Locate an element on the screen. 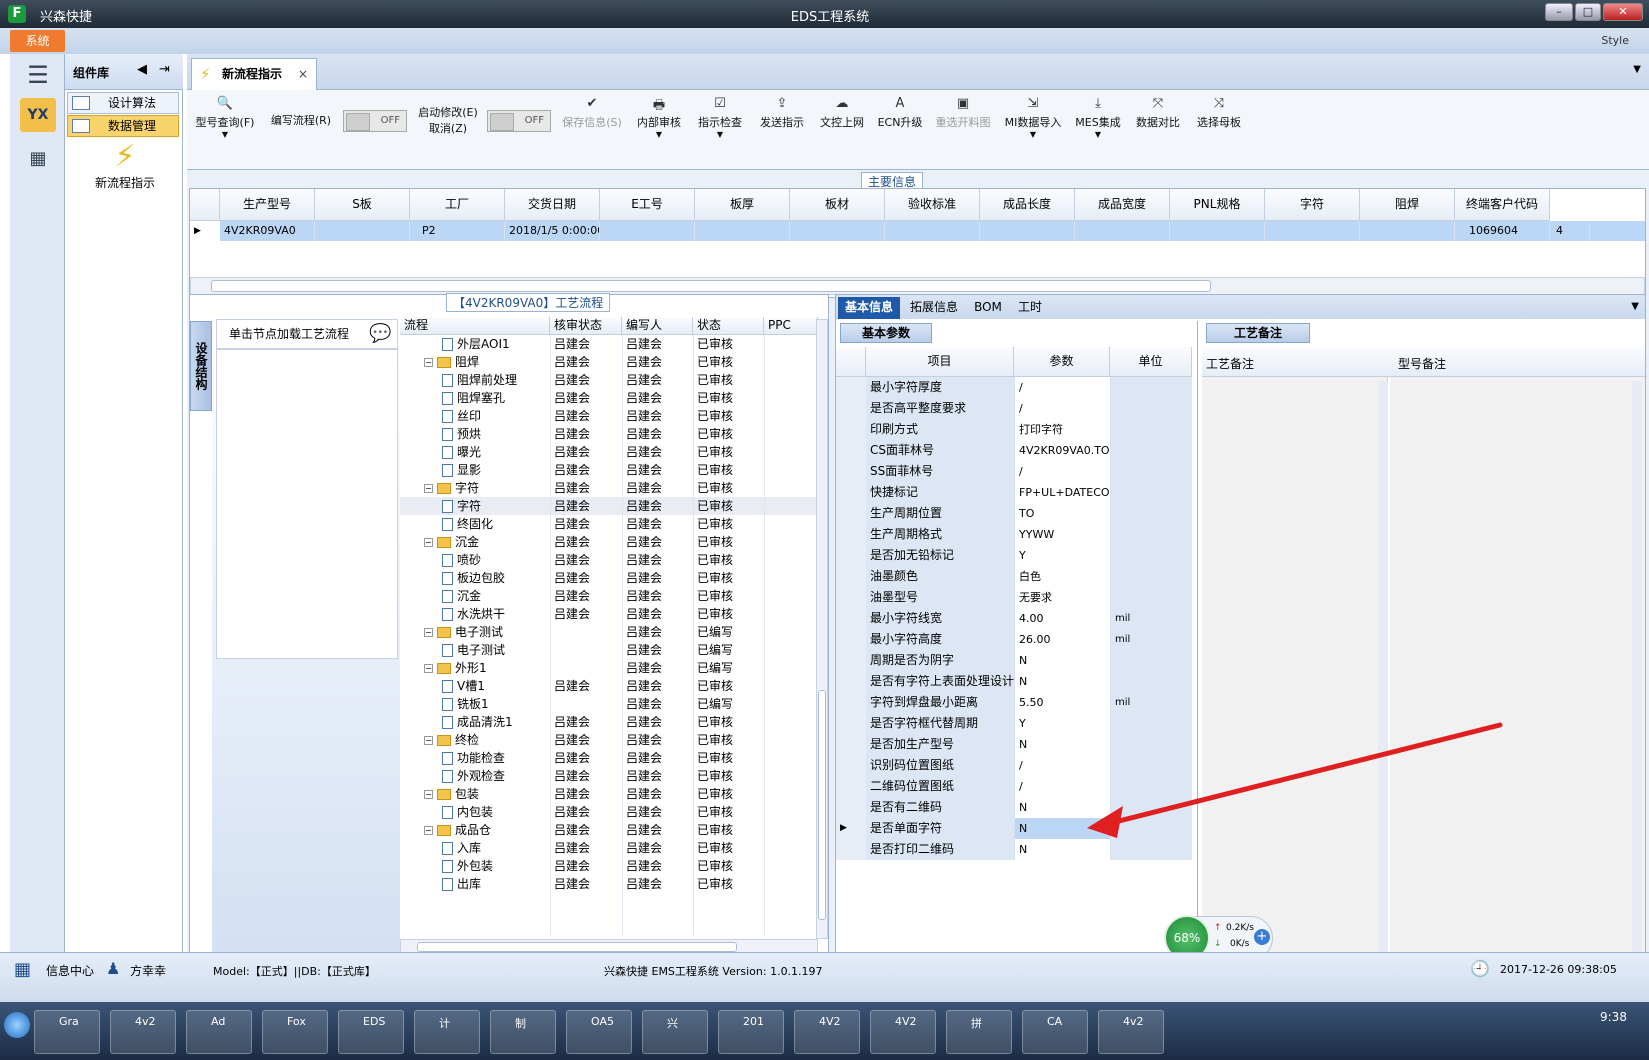 The image size is (1649, 1060). taskbar-app-label: 兴 is located at coordinates (672, 1023).